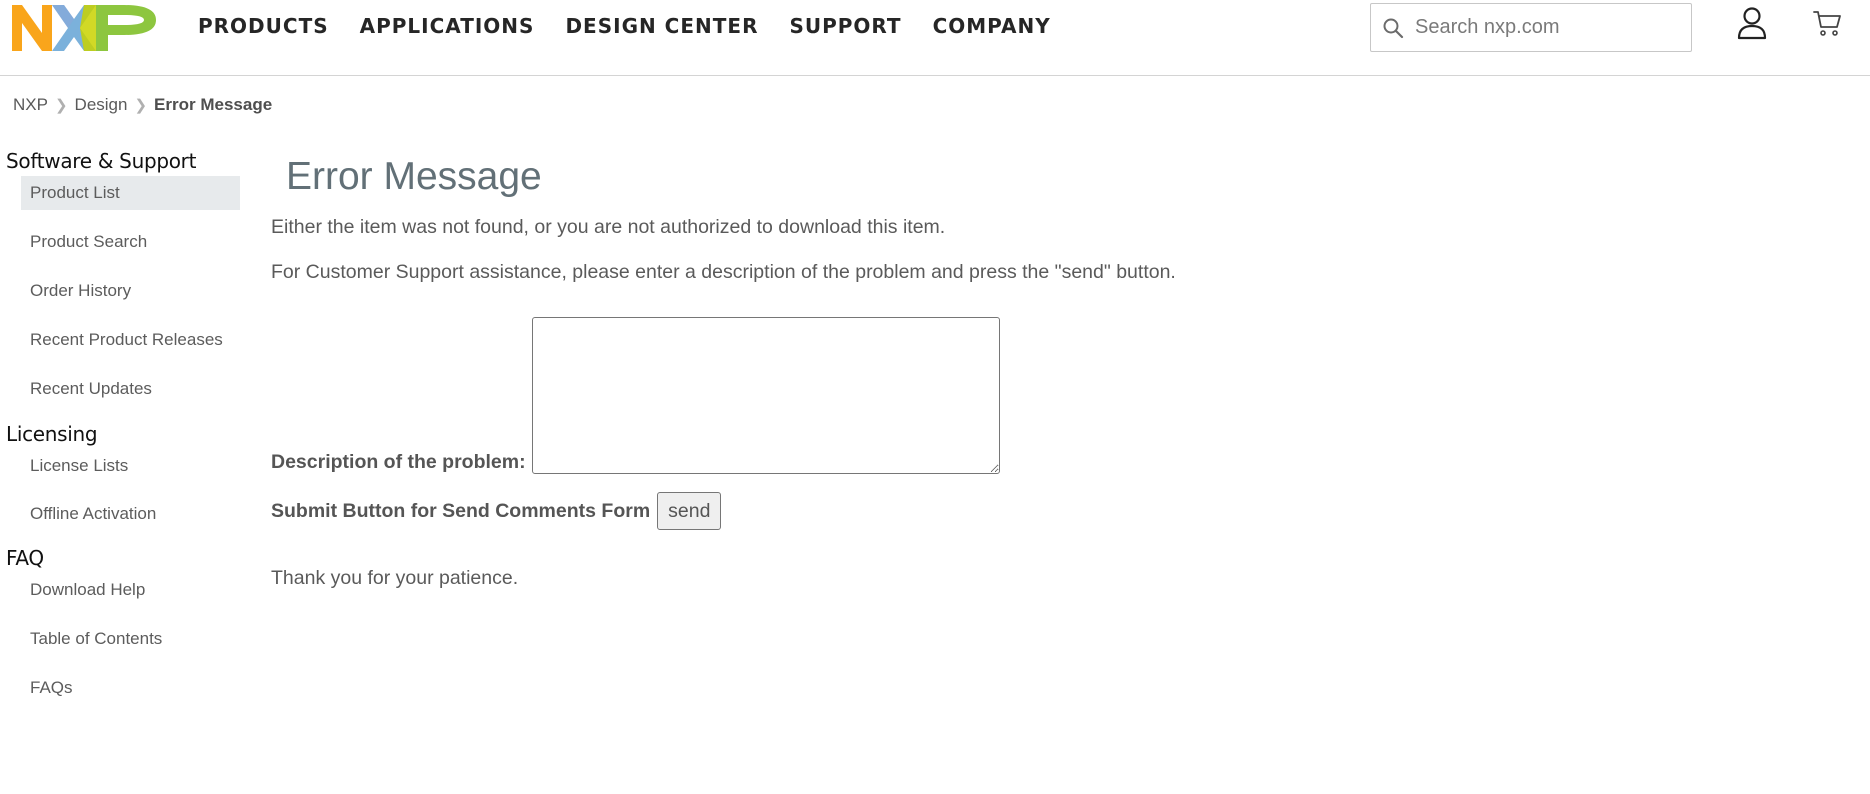  Describe the element at coordinates (765, 395) in the screenshot. I see `description-field` at that location.